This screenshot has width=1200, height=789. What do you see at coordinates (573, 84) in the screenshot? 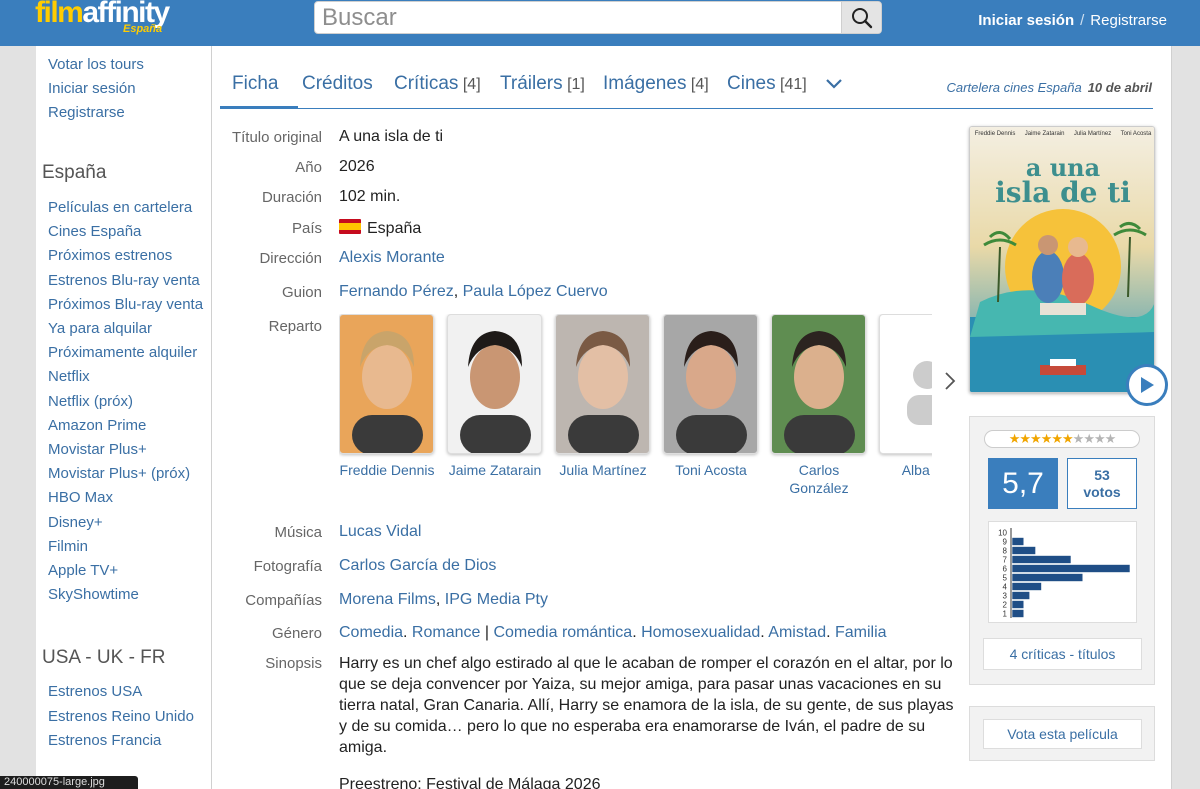
I see `tab-count: [1]` at bounding box center [573, 84].